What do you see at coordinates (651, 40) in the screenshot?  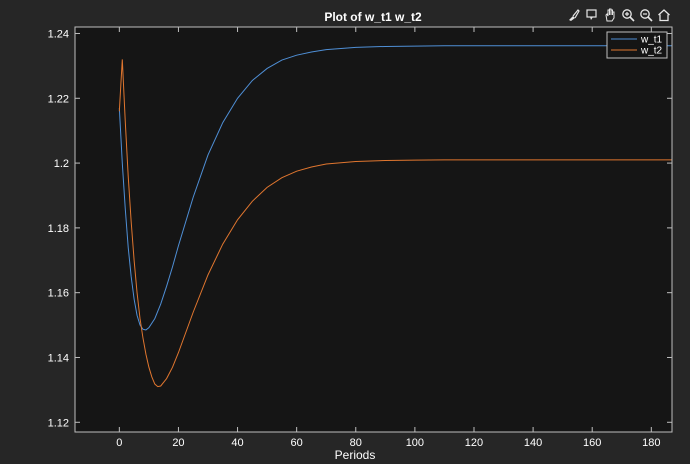 I see `legend-label-w-t1: w_t1` at bounding box center [651, 40].